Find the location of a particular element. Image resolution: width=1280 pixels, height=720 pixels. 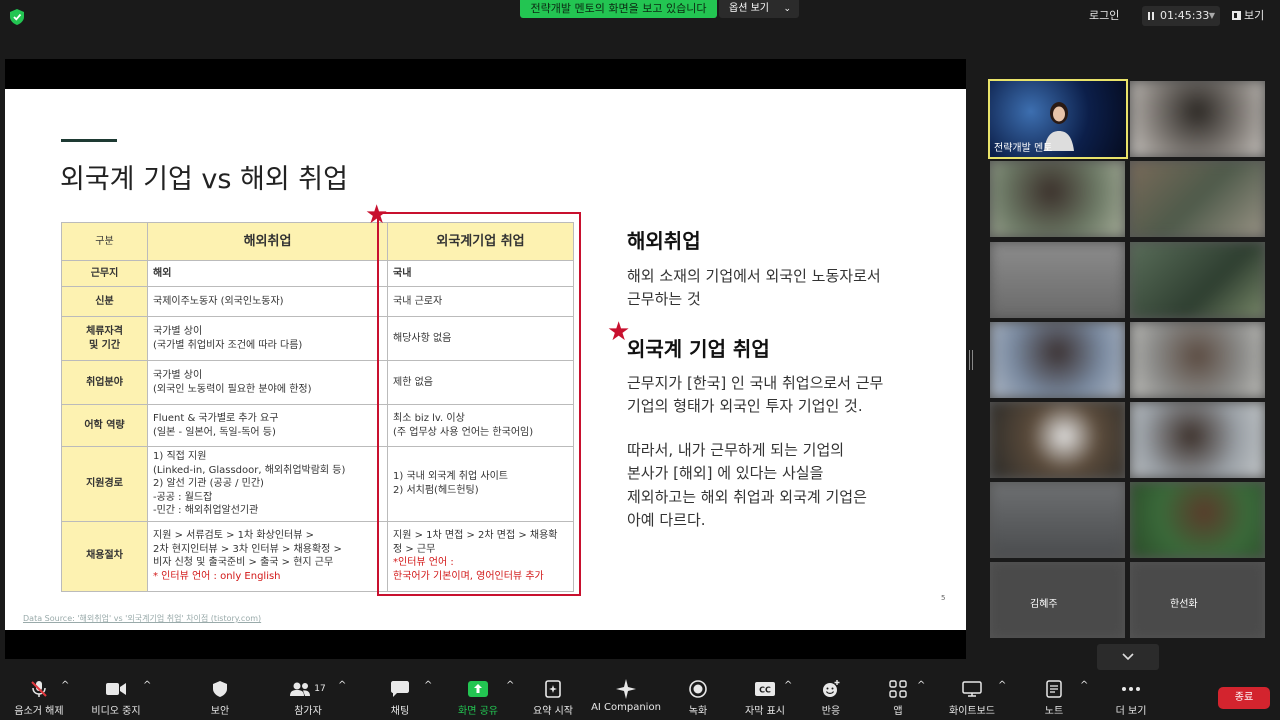

login-button: 로그인 is located at coordinates (1104, 15).